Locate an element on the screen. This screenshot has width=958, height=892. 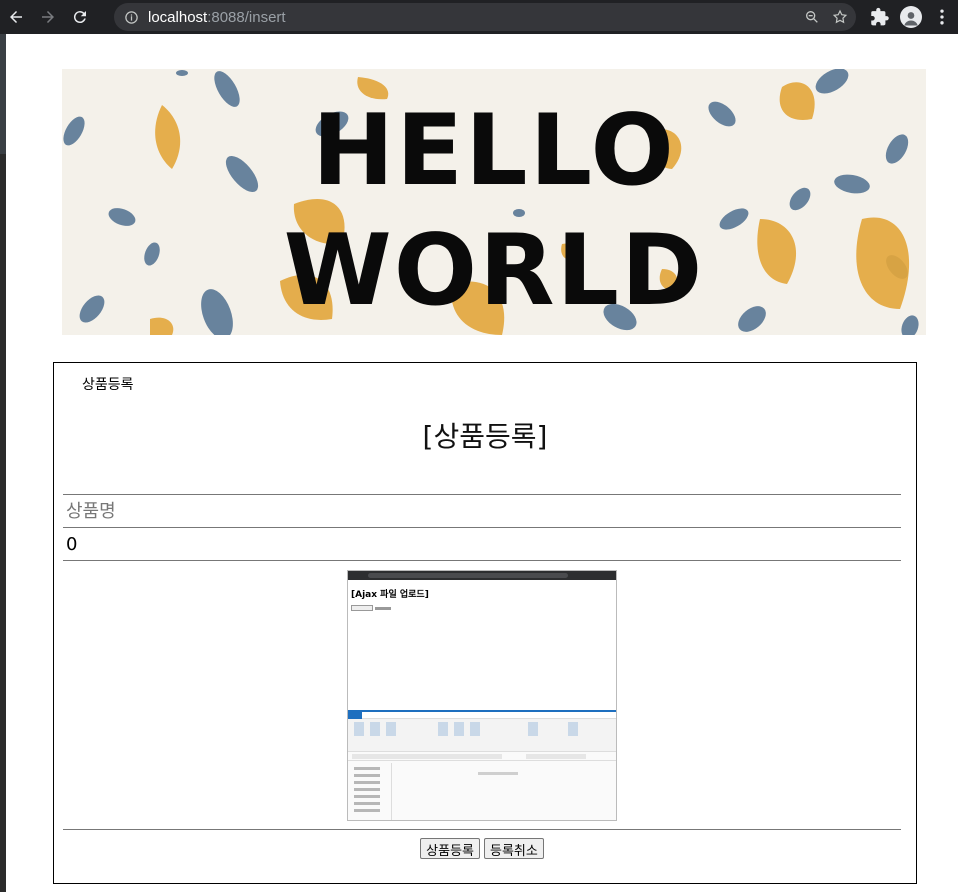
cancel-button: 등록취소 is located at coordinates (514, 848).